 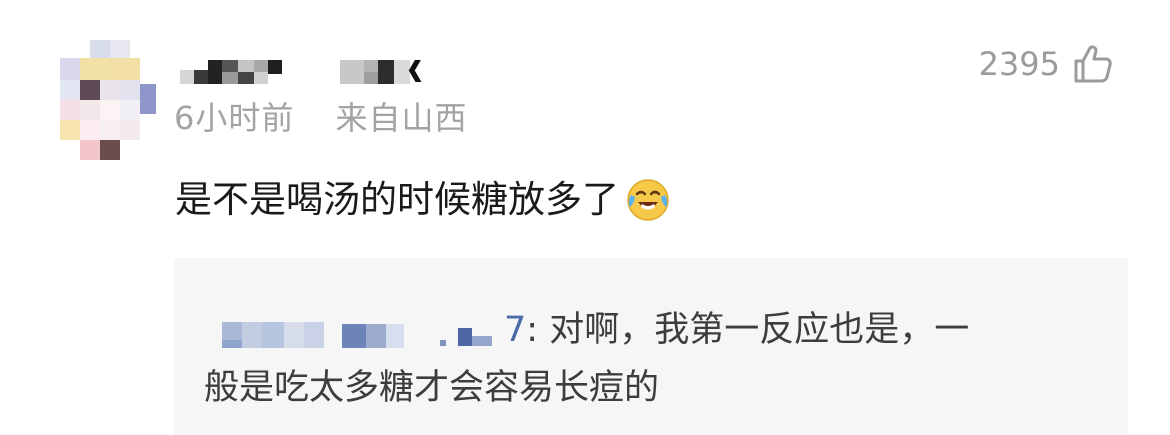 What do you see at coordinates (1093, 64) in the screenshot?
I see `thumbs-up-icon` at bounding box center [1093, 64].